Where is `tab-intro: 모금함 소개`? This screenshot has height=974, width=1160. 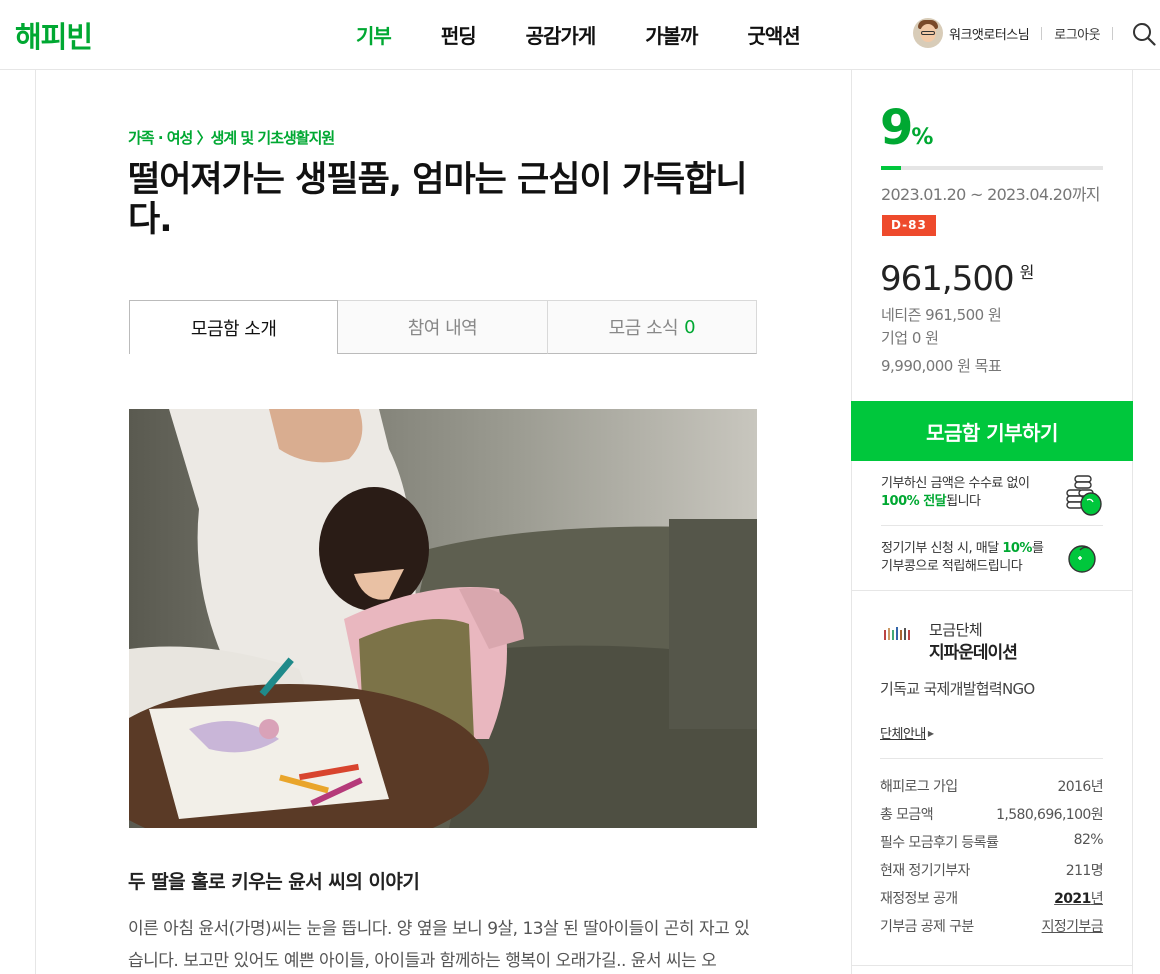
tab-intro: 모금함 소개 is located at coordinates (234, 327).